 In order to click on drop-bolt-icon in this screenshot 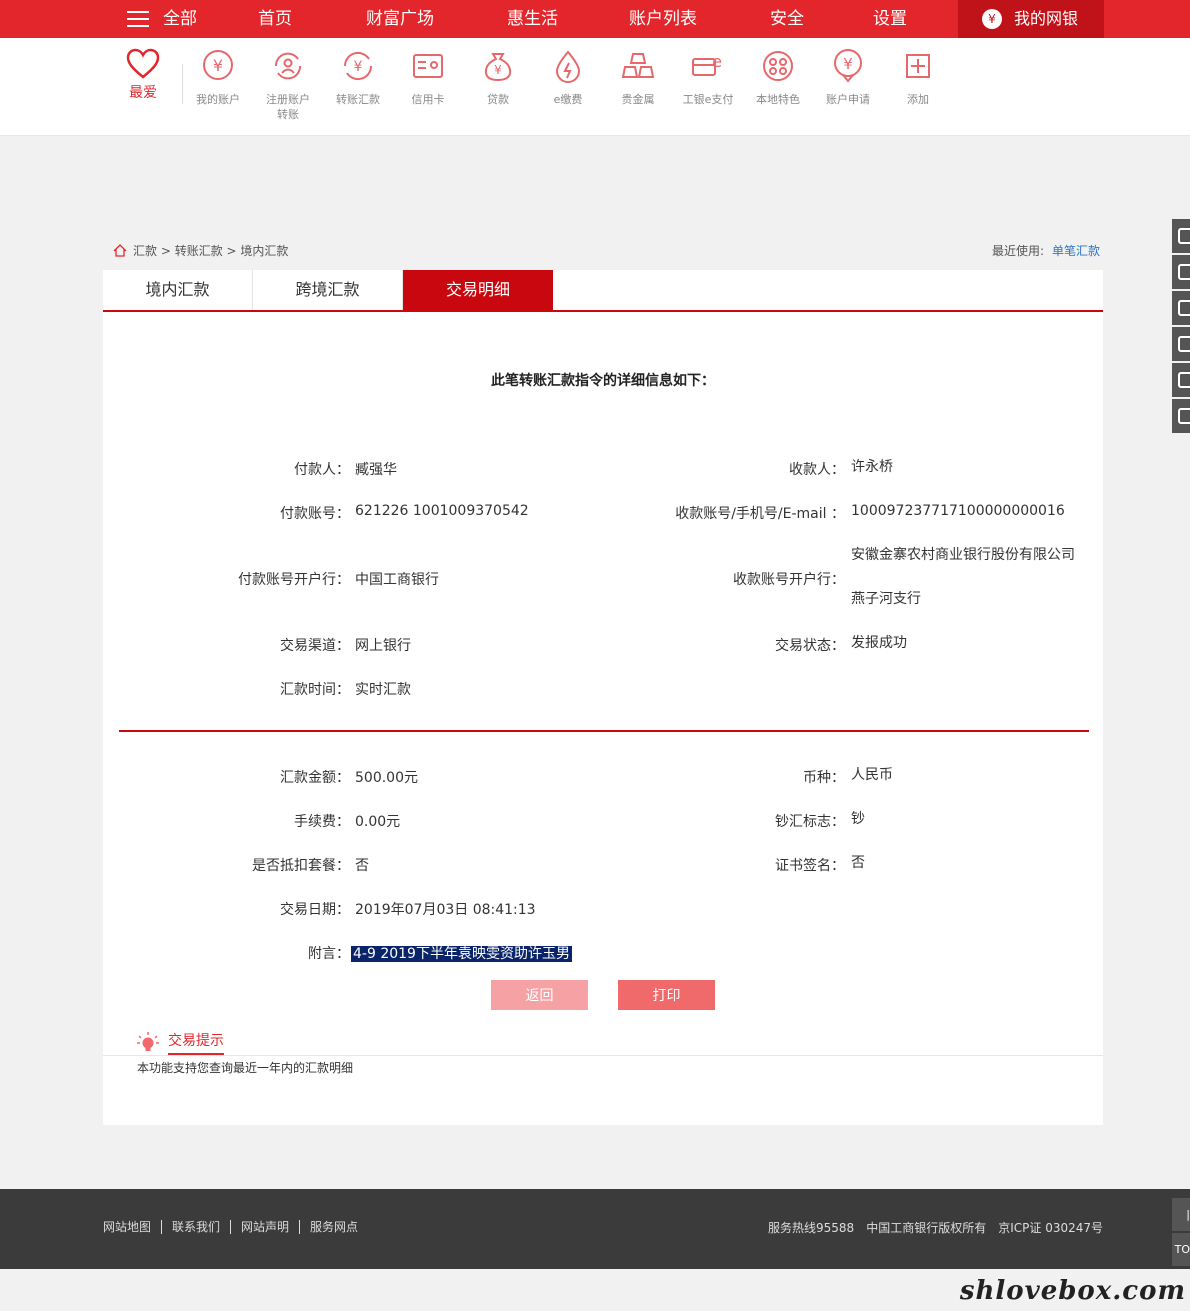, I will do `click(568, 66)`.